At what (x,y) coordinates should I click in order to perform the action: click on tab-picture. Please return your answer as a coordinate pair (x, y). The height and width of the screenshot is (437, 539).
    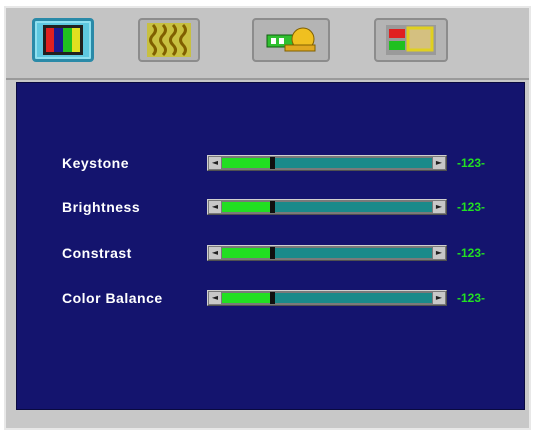
    Looking at the image, I should click on (411, 40).